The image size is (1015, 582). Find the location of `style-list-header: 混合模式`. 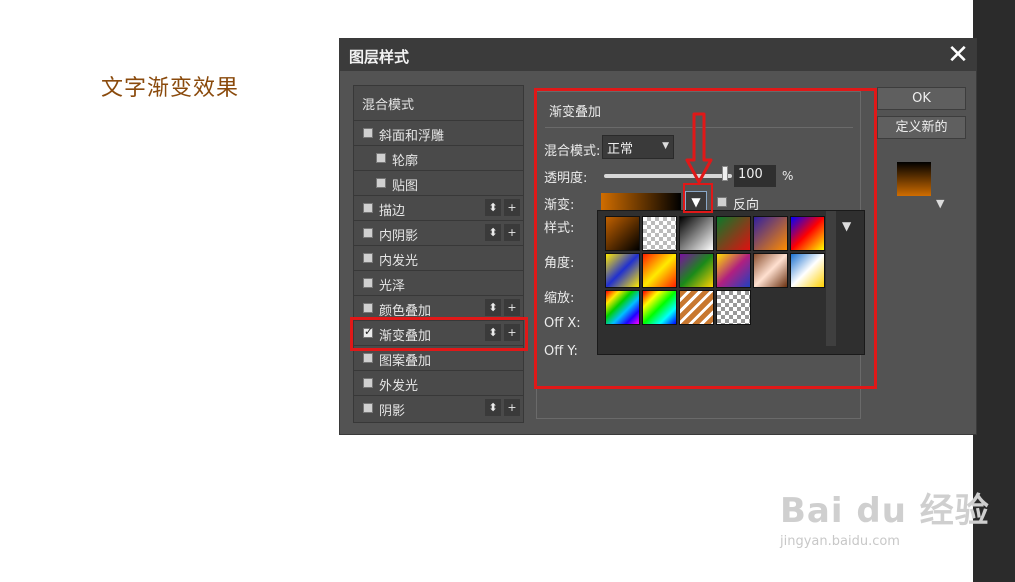

style-list-header: 混合模式 is located at coordinates (438, 103).